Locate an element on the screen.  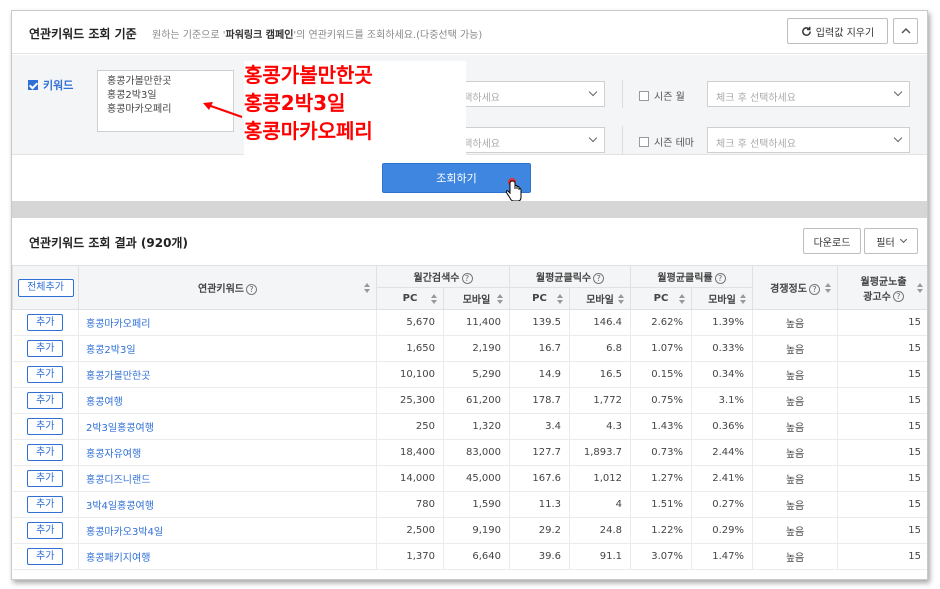
search-mobile-cell: 9,190 is located at coordinates (476, 530).